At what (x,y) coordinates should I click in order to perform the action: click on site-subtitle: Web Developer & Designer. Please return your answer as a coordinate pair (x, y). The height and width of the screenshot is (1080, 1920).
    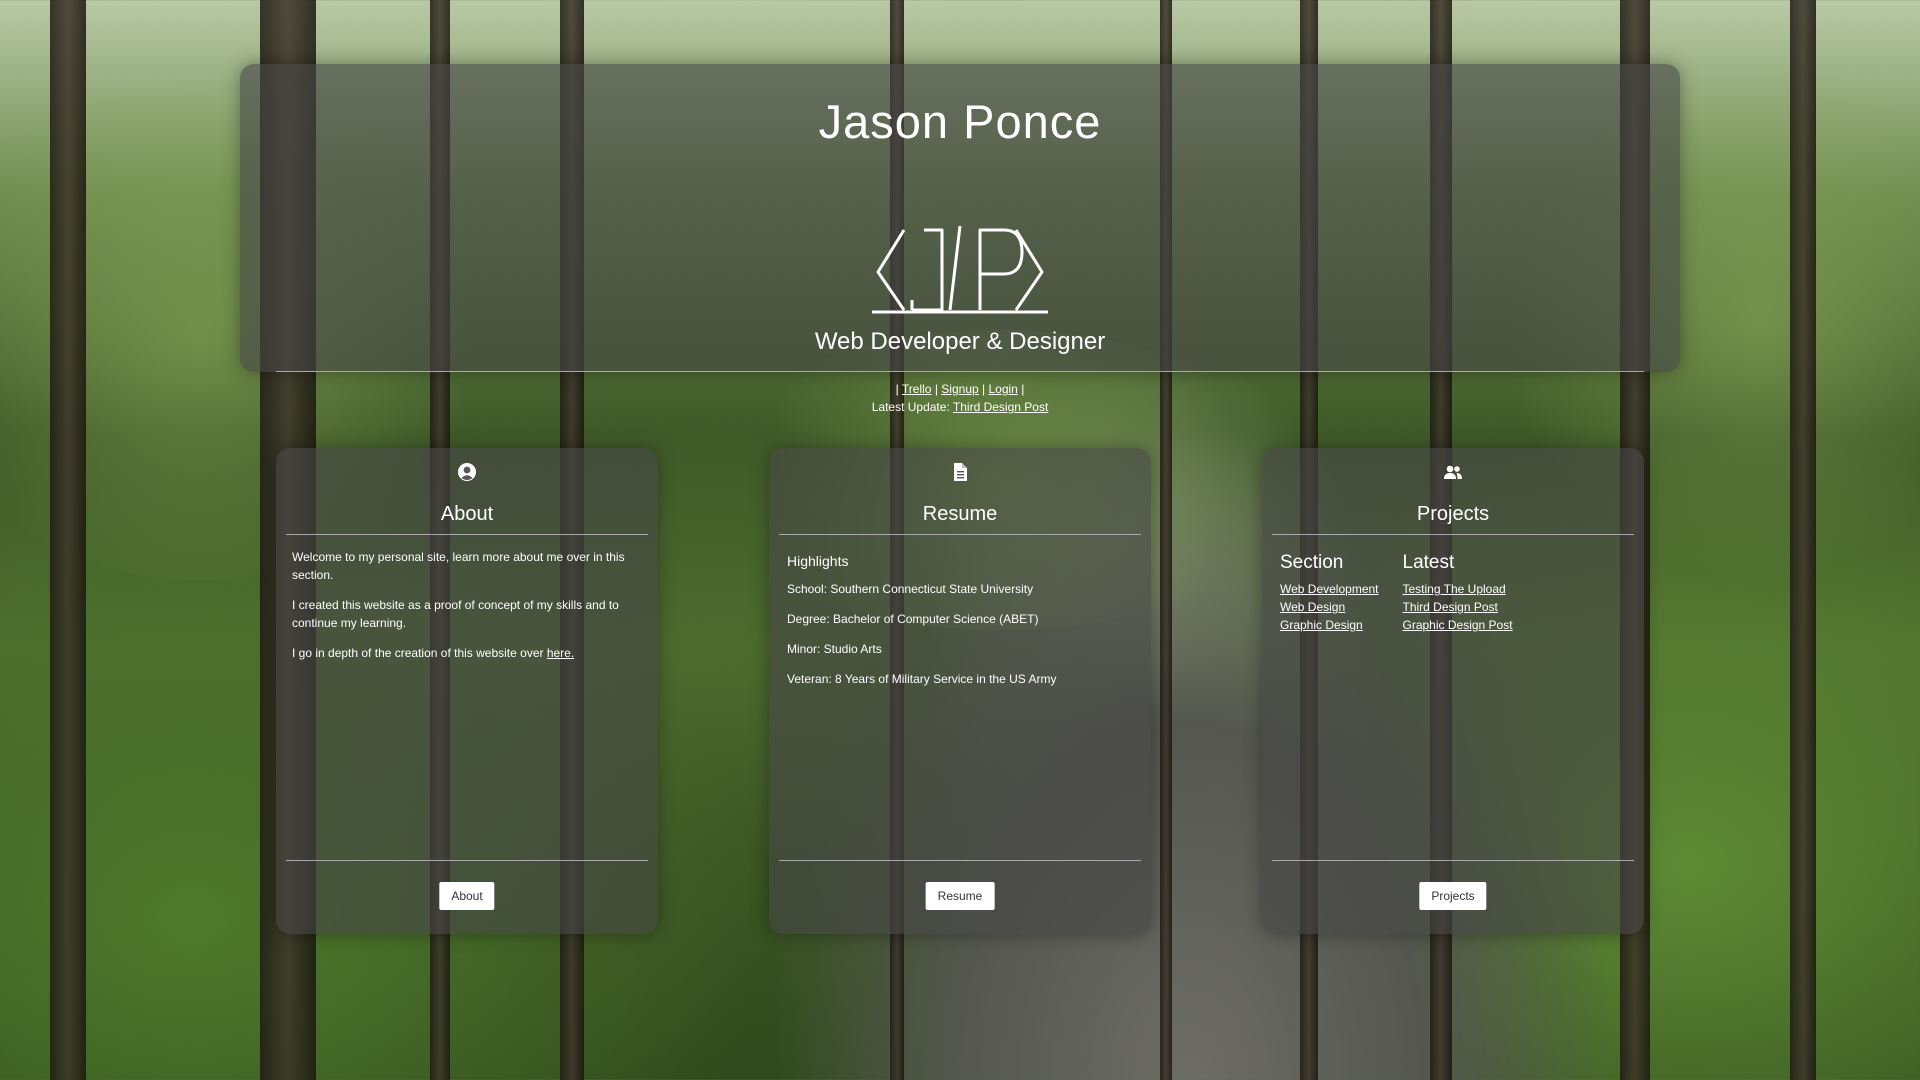
    Looking at the image, I should click on (960, 341).